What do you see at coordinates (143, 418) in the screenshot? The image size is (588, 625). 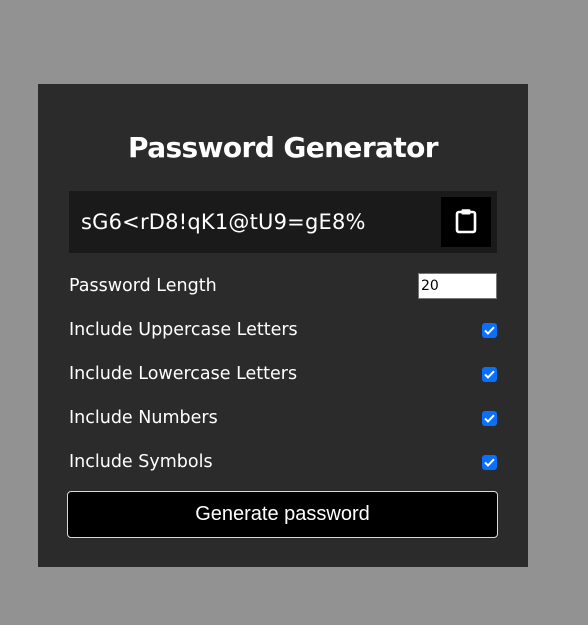 I see `numbers-label: Include Numbers` at bounding box center [143, 418].